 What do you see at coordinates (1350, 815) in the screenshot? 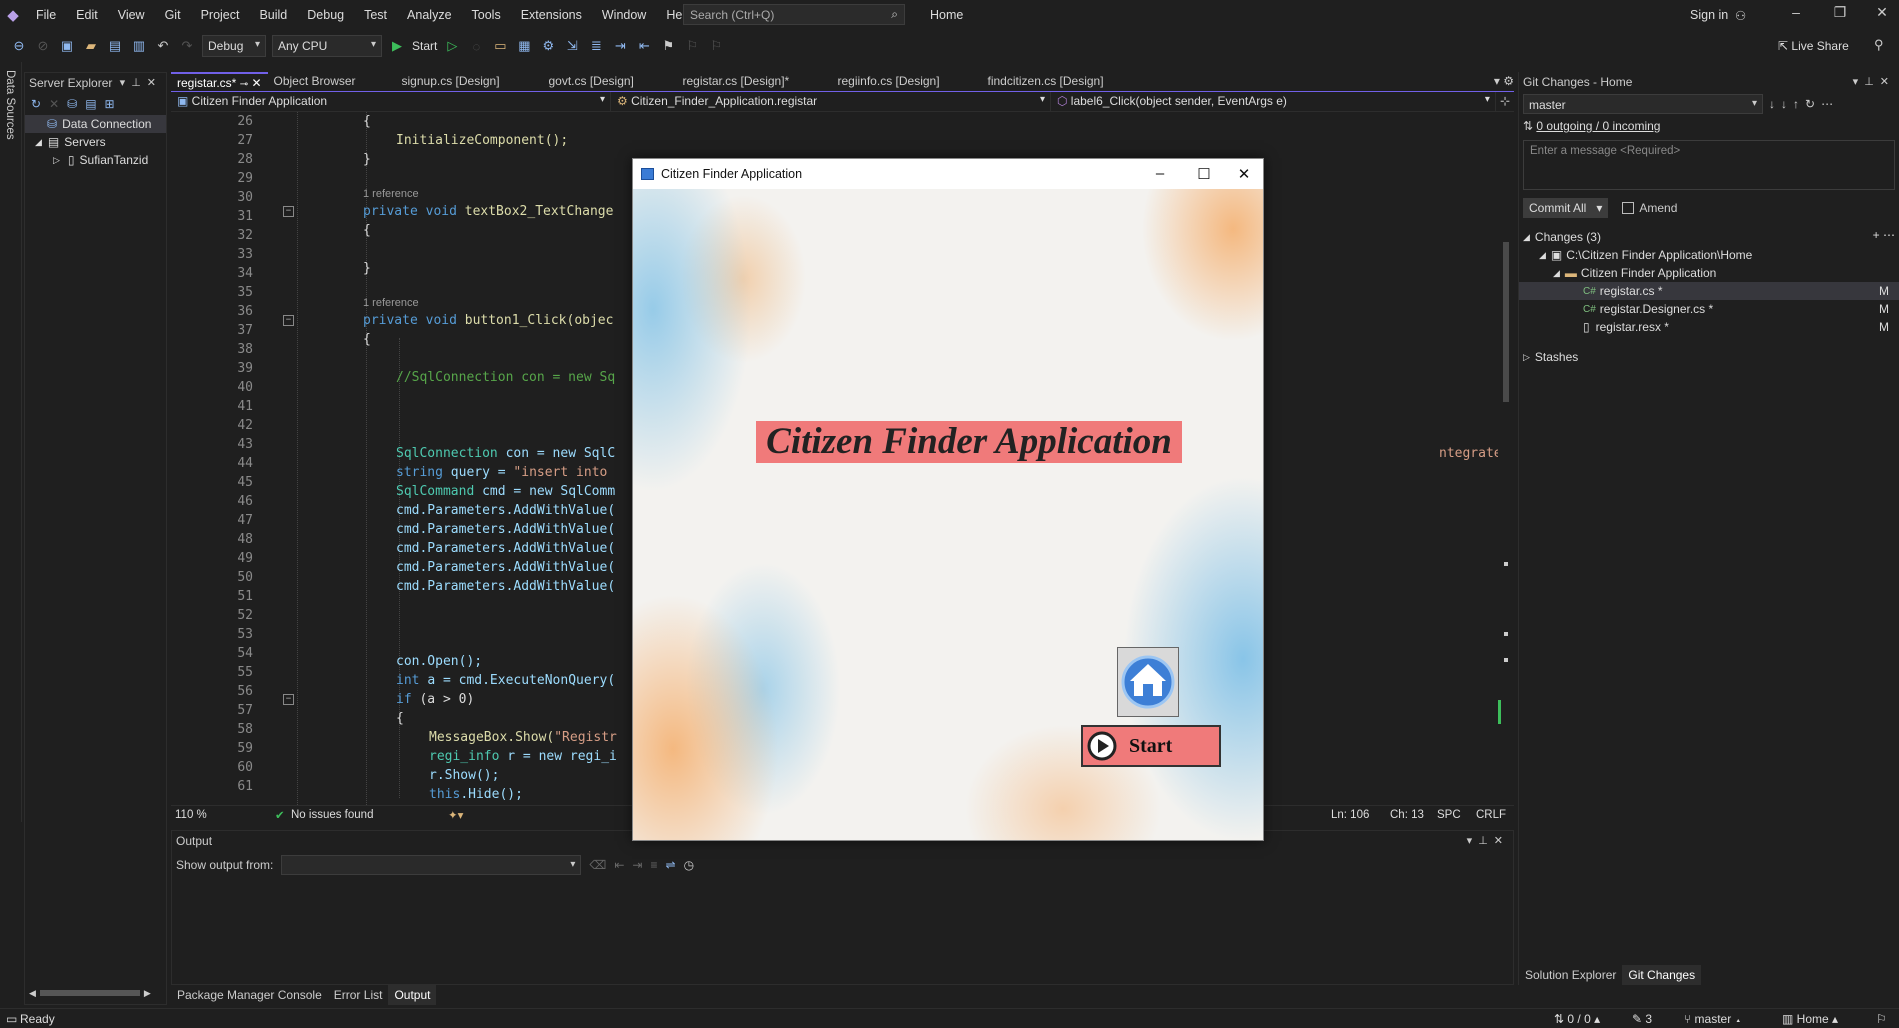
I see `line-number: Ln: 106` at bounding box center [1350, 815].